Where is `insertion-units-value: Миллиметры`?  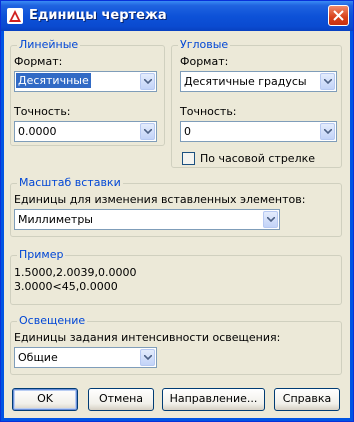 insertion-units-value: Миллиметры is located at coordinates (55, 219).